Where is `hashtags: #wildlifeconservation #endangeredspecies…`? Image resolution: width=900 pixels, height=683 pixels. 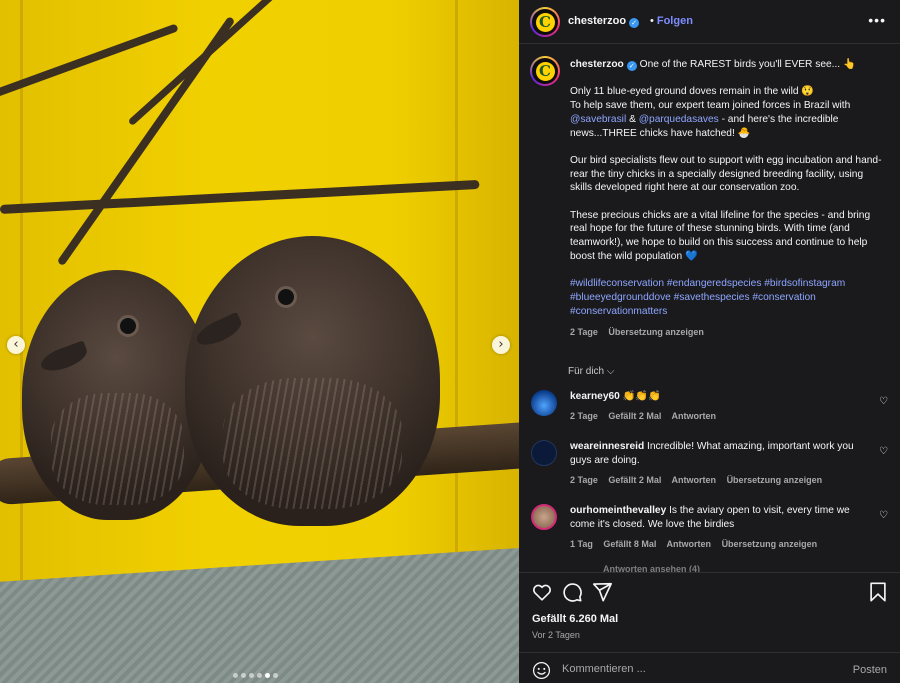 hashtags: #wildlifeconservation #endangeredspecies… is located at coordinates (729, 297).